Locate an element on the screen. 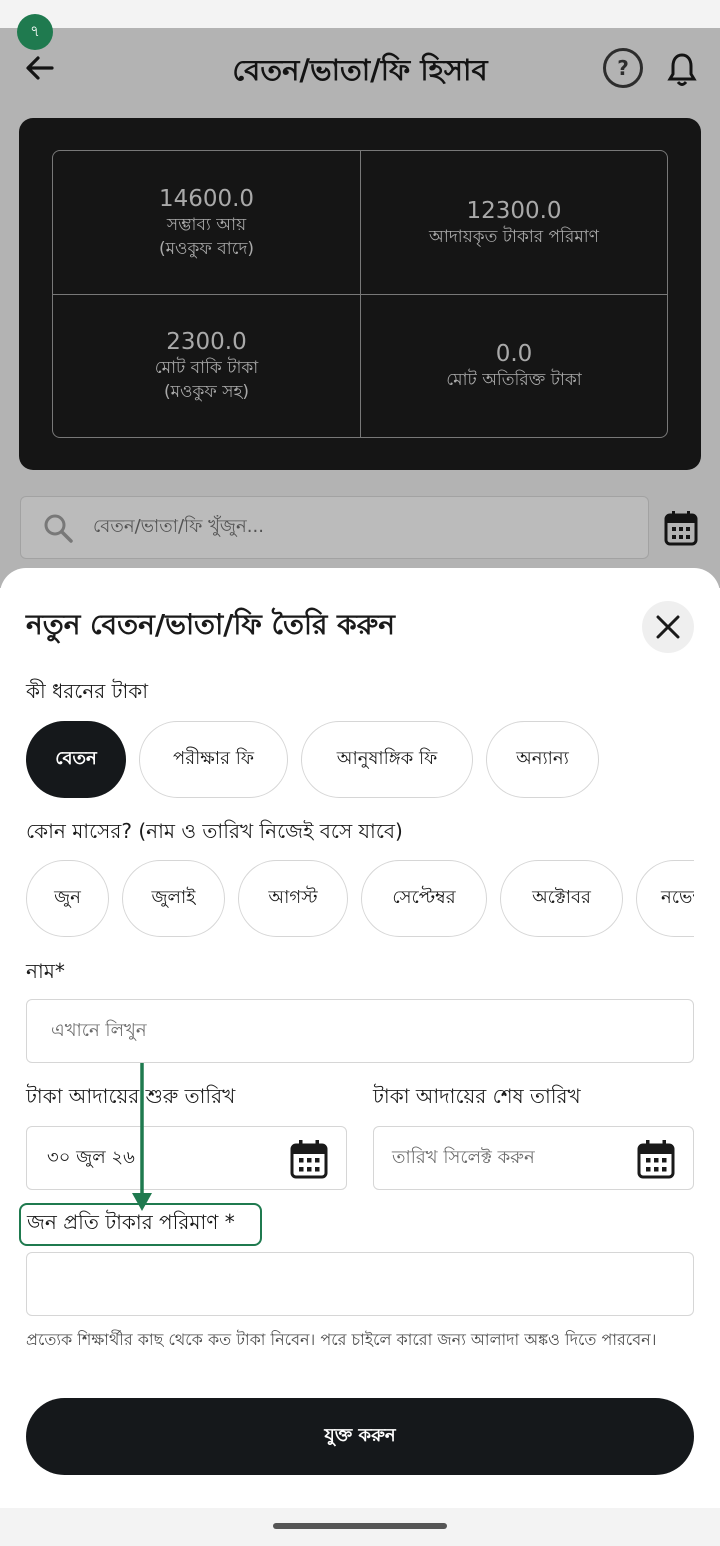 Image resolution: width=720 pixels, height=1546 pixels. end-date-label: টাকা আদায়ের শেষ তারিখ is located at coordinates (477, 1096).